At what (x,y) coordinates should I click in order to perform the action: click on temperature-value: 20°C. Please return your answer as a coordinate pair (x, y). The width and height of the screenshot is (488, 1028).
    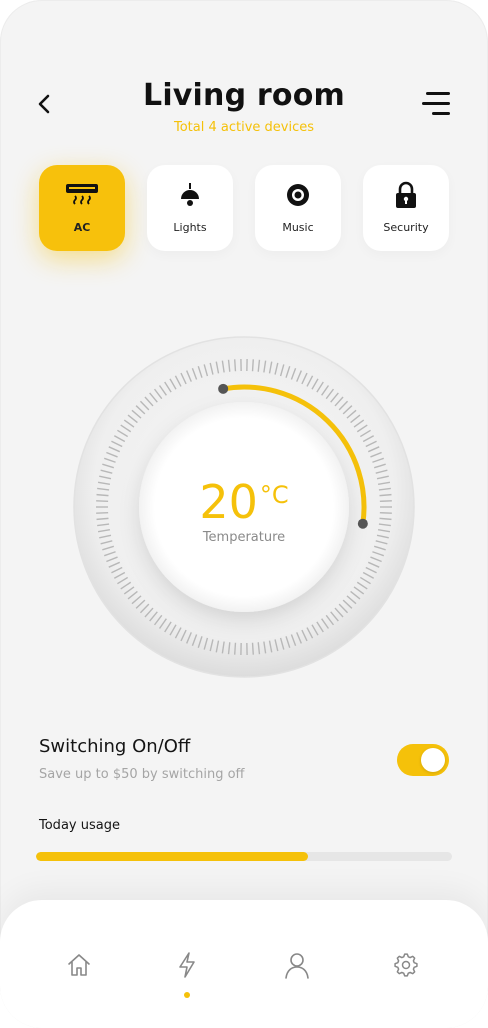
    Looking at the image, I should click on (244, 502).